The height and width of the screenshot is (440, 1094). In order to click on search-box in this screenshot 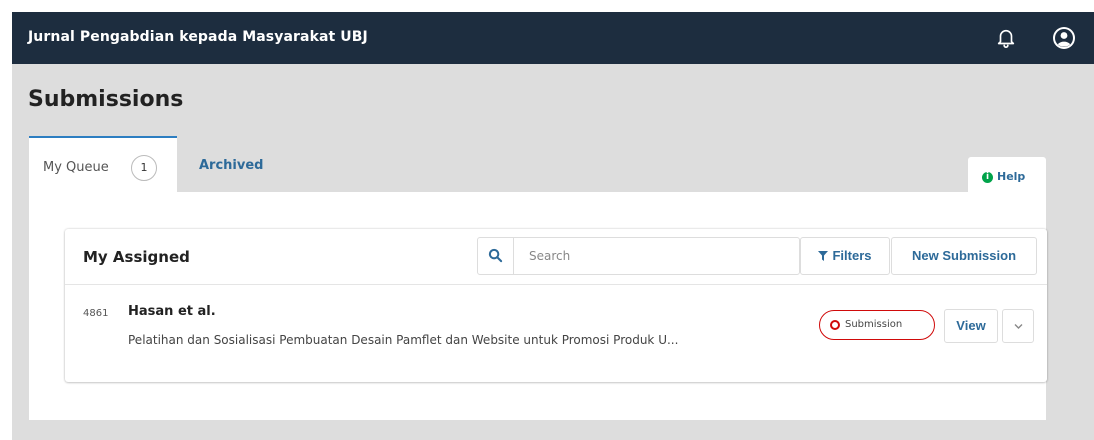, I will do `click(638, 256)`.